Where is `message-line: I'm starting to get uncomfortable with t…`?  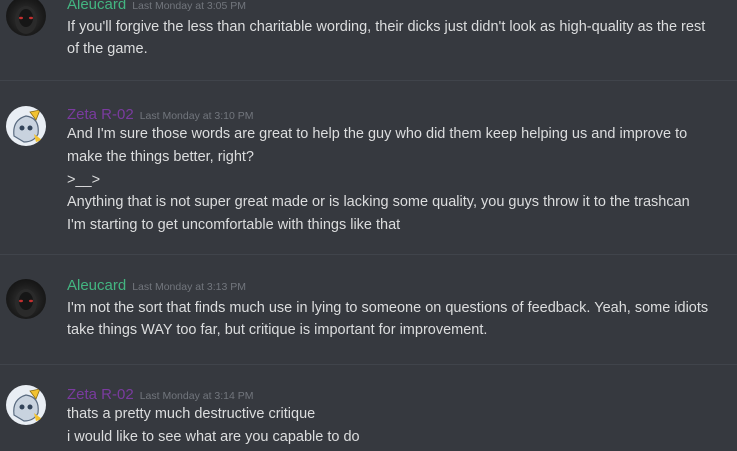 message-line: I'm starting to get uncomfortable with t… is located at coordinates (234, 225).